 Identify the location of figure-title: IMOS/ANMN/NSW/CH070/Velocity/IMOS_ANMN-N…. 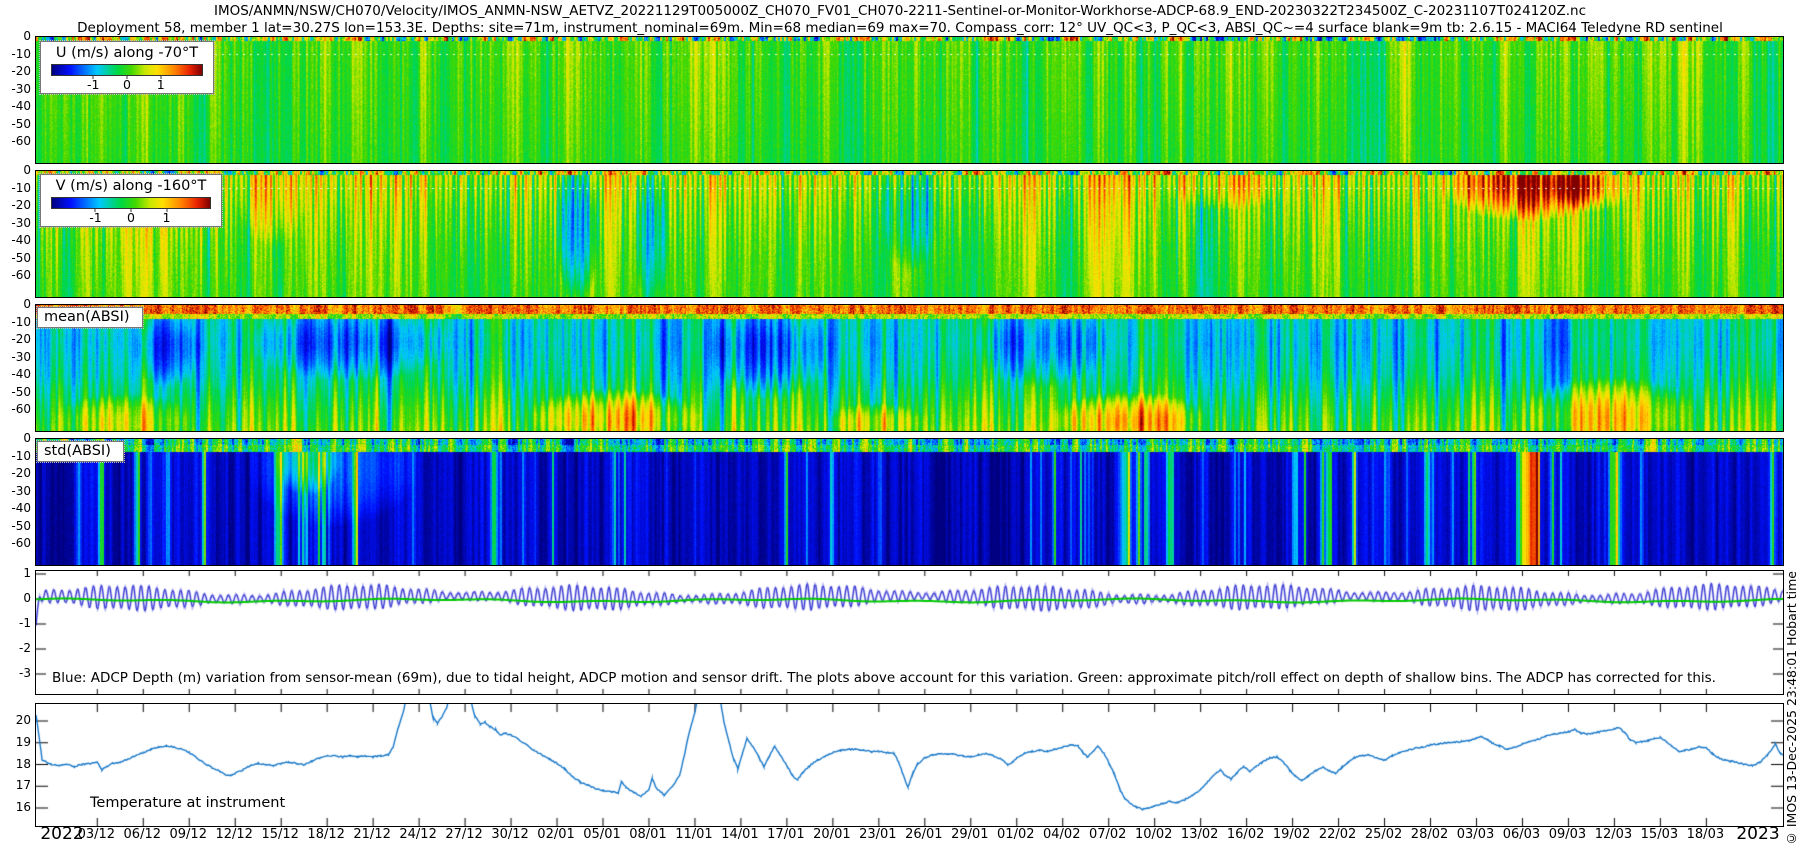
(899, 11).